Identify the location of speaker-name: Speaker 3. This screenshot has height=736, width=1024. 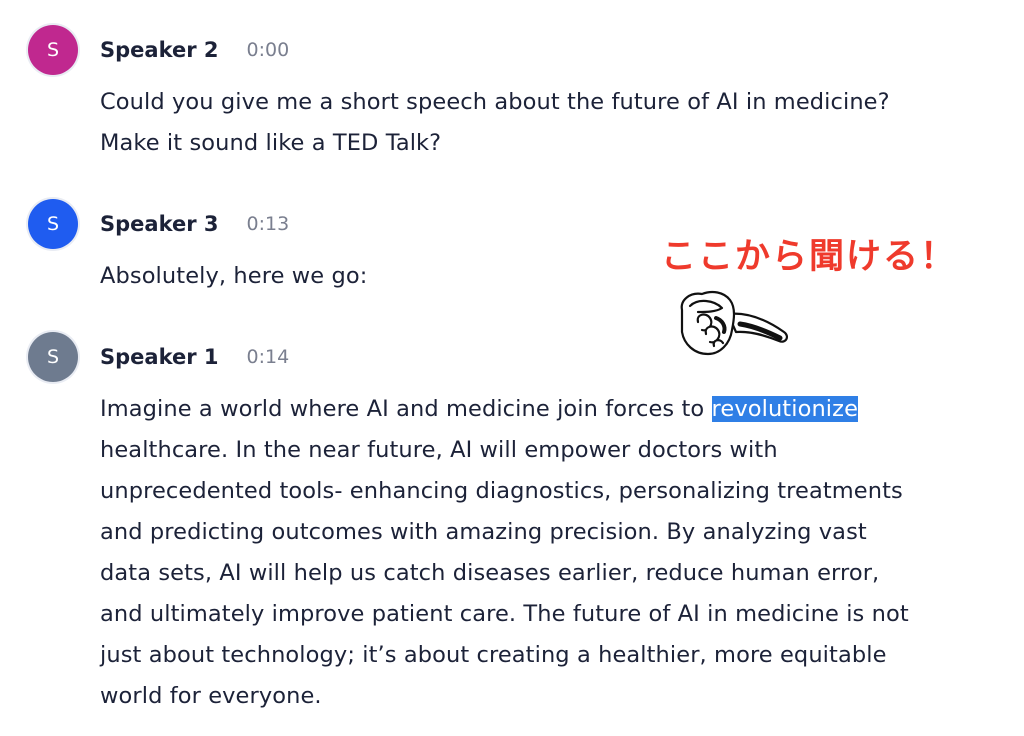
(159, 224).